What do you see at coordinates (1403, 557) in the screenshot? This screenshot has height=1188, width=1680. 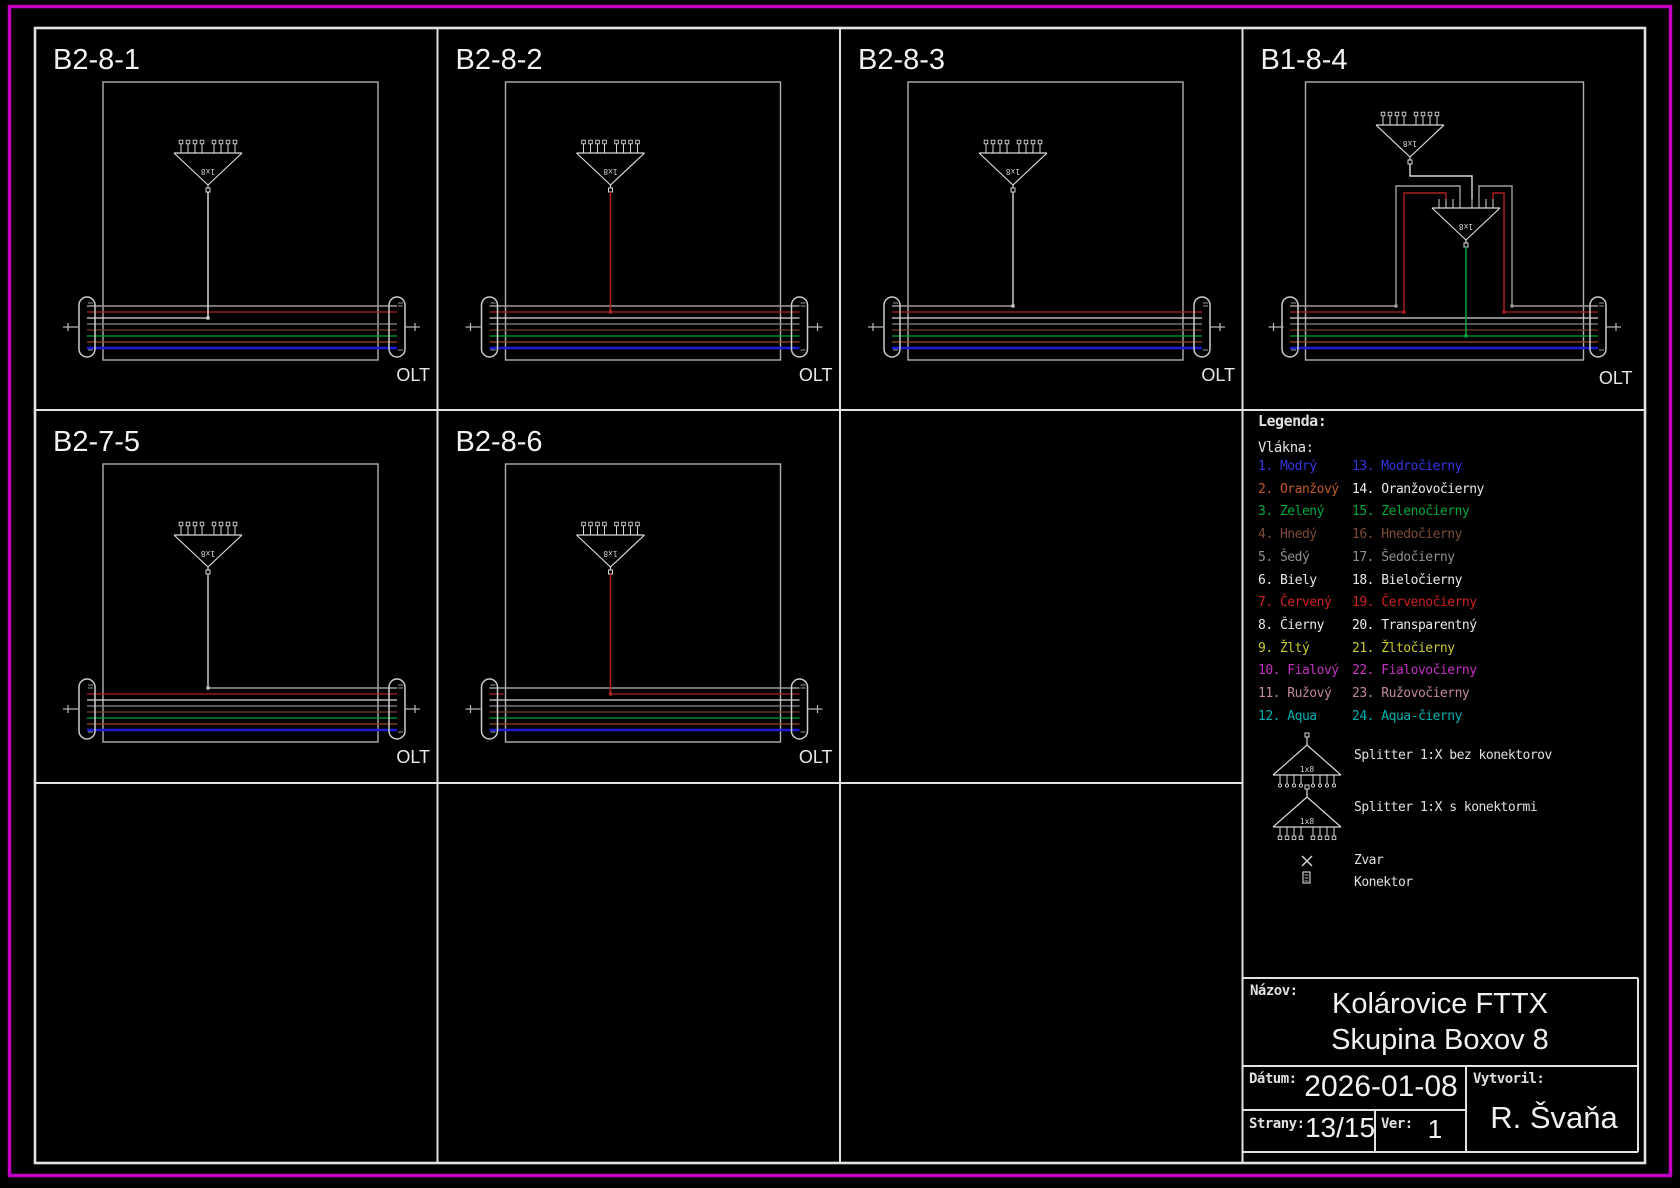 I see `legend-fiber-item: 17. Šedočierny` at bounding box center [1403, 557].